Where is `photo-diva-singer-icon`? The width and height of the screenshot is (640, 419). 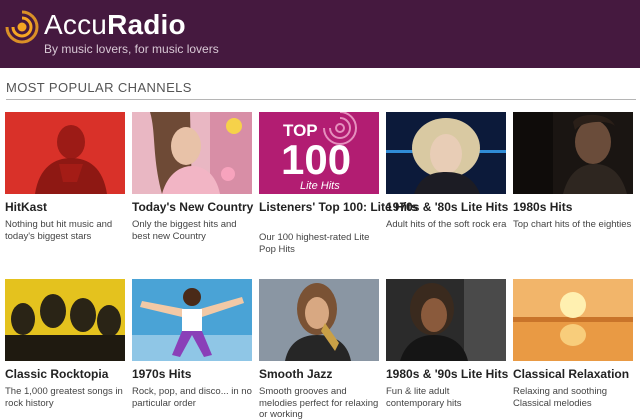 photo-diva-singer-icon is located at coordinates (446, 320).